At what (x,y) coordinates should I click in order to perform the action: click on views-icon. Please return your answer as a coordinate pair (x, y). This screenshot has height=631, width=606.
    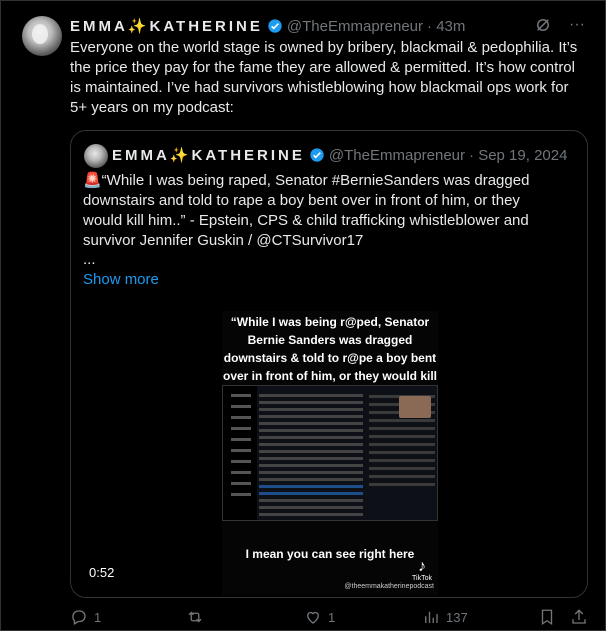
    Looking at the image, I should click on (431, 617).